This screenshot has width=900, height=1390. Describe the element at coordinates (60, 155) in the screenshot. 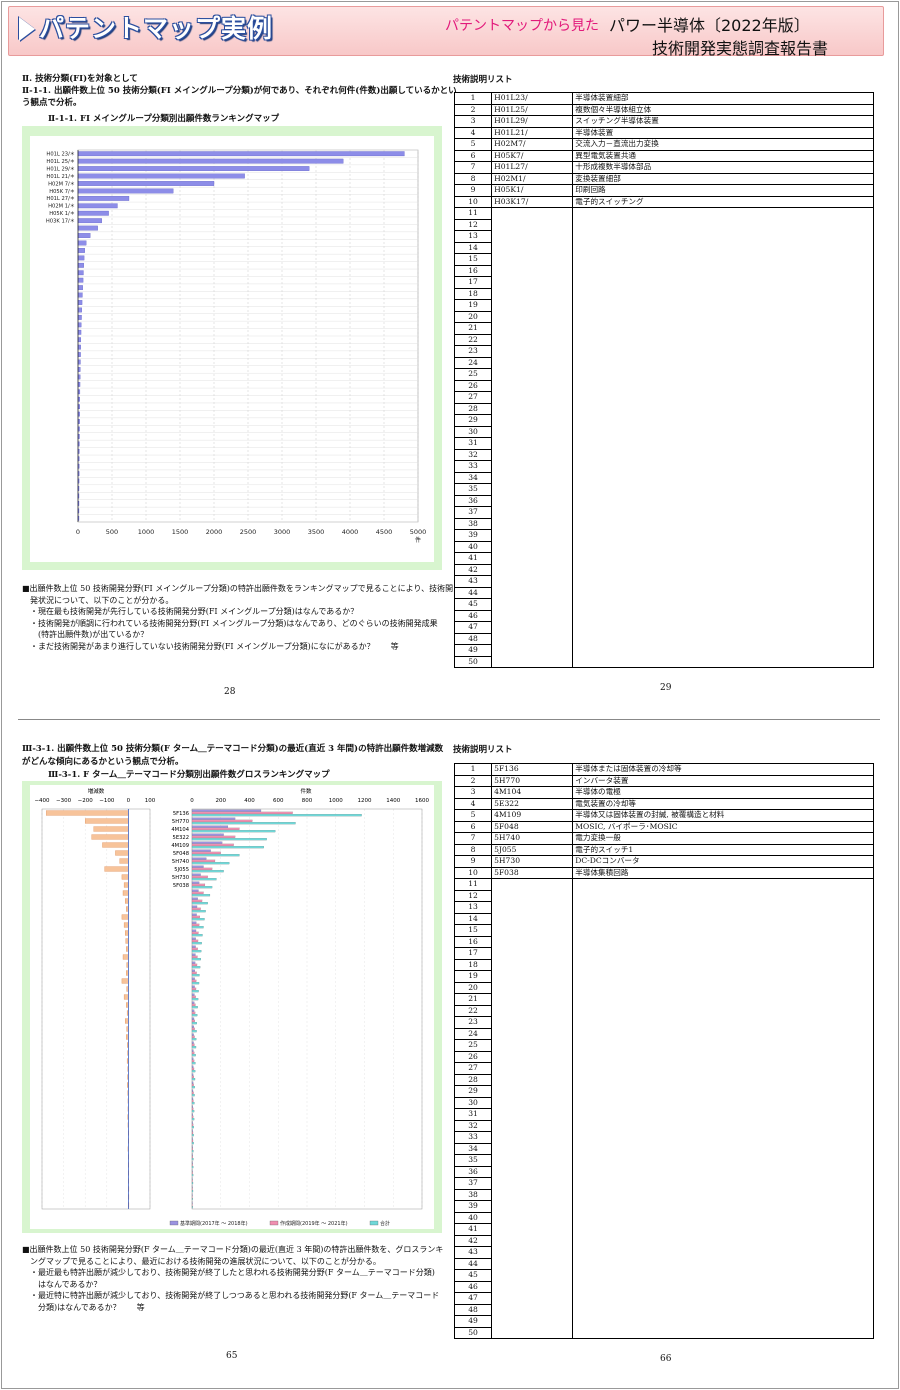

I see `category-label: H01L 23/＊` at that location.